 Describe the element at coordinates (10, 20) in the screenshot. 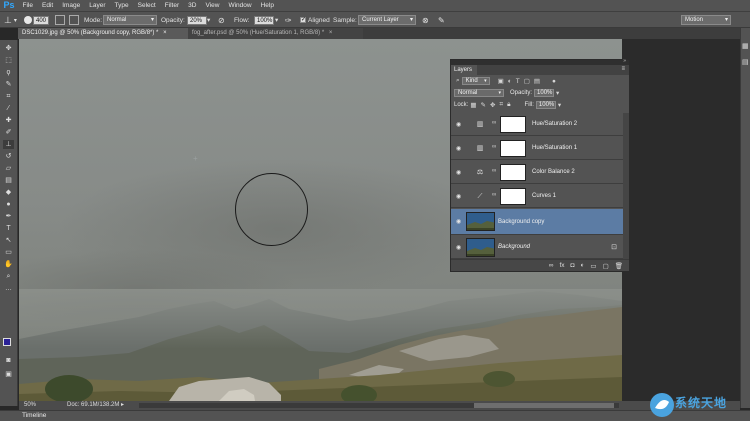

I see `clone-stamp-tool-icon: ⊥ ▾` at that location.